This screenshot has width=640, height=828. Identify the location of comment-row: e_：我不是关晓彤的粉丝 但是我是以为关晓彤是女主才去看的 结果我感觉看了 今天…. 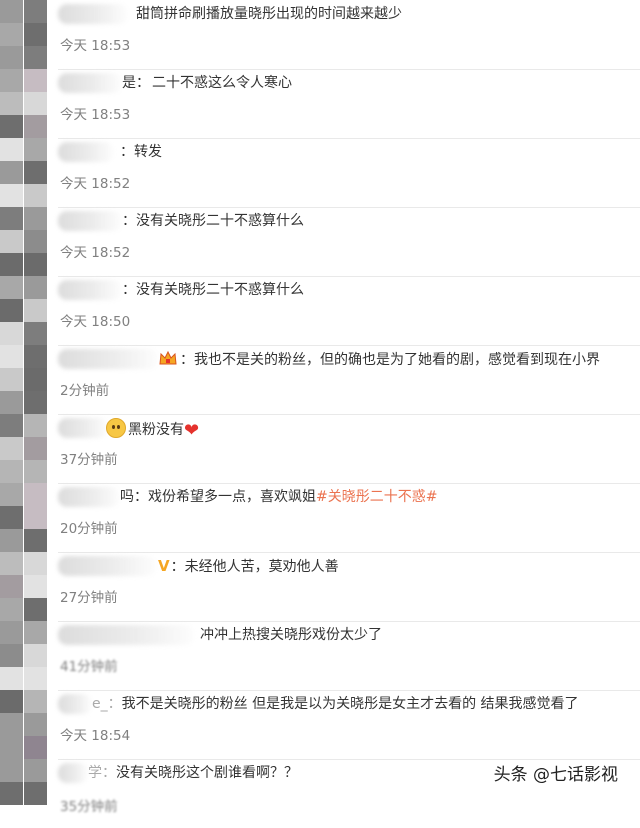
(349, 725).